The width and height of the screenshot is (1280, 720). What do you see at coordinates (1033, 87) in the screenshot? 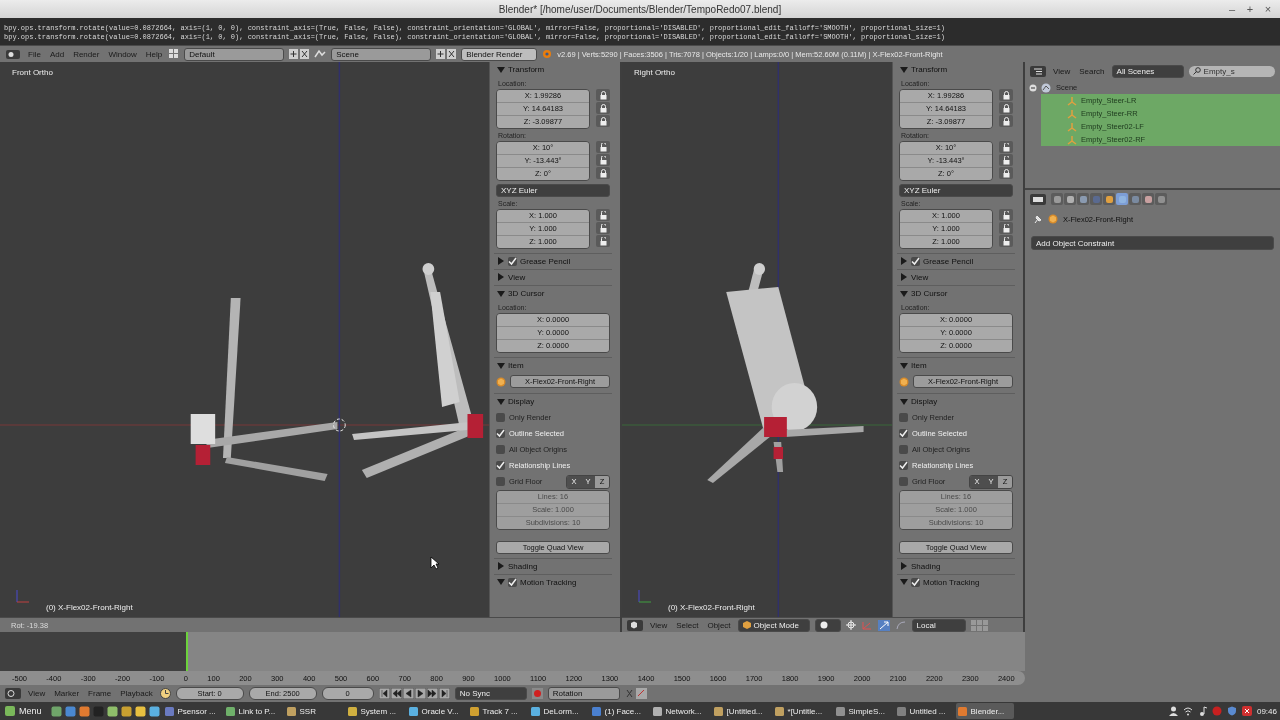
I see `collapse-icon` at bounding box center [1033, 87].